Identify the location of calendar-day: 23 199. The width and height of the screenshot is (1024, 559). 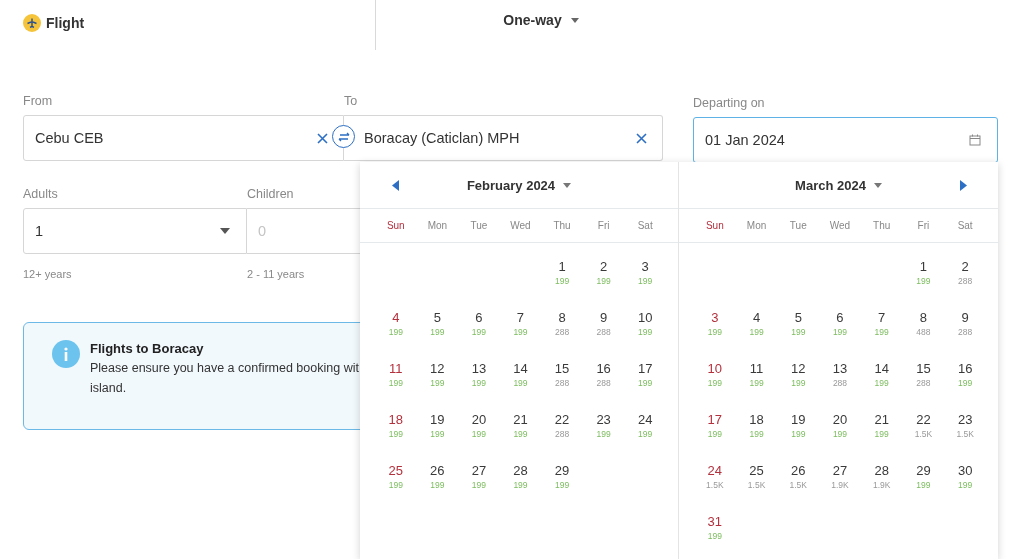
(603, 426).